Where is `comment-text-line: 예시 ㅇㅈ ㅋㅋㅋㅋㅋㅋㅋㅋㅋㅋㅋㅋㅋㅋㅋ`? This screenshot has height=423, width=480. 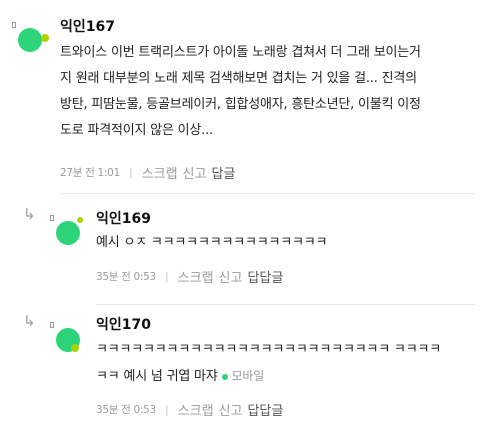 comment-text-line: 예시 ㅇㅈ ㅋㅋㅋㅋㅋㅋㅋㅋㅋㅋㅋㅋㅋㅋㅋ is located at coordinates (212, 242).